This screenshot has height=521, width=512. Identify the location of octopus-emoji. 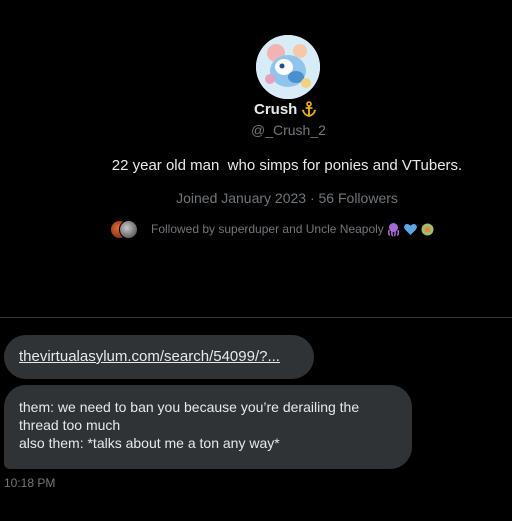
(393, 229).